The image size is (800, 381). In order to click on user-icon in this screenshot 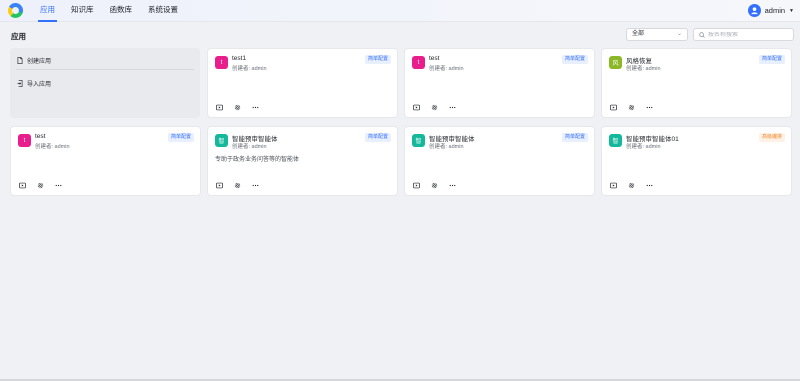, I will do `click(754, 11)`.